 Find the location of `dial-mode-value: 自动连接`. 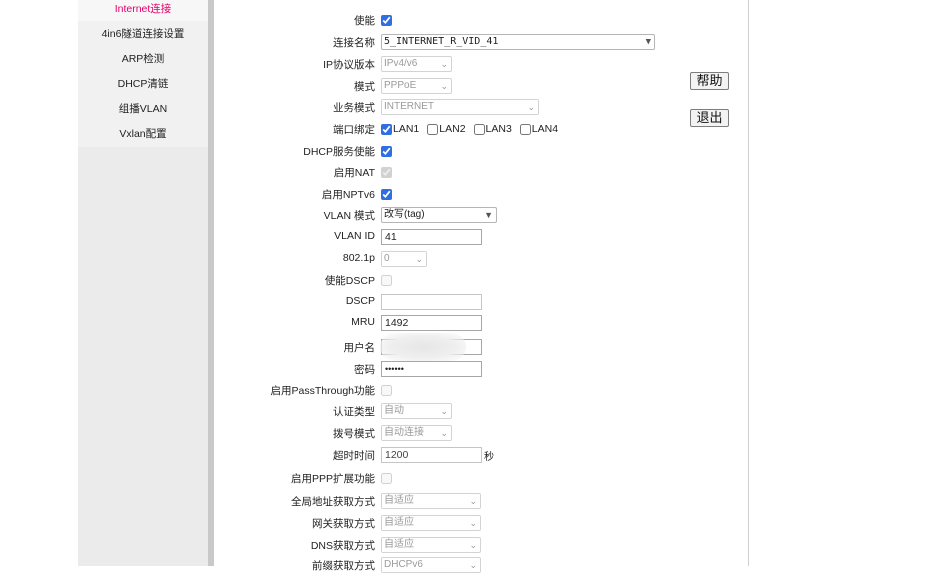

dial-mode-value: 自动连接 is located at coordinates (404, 432).